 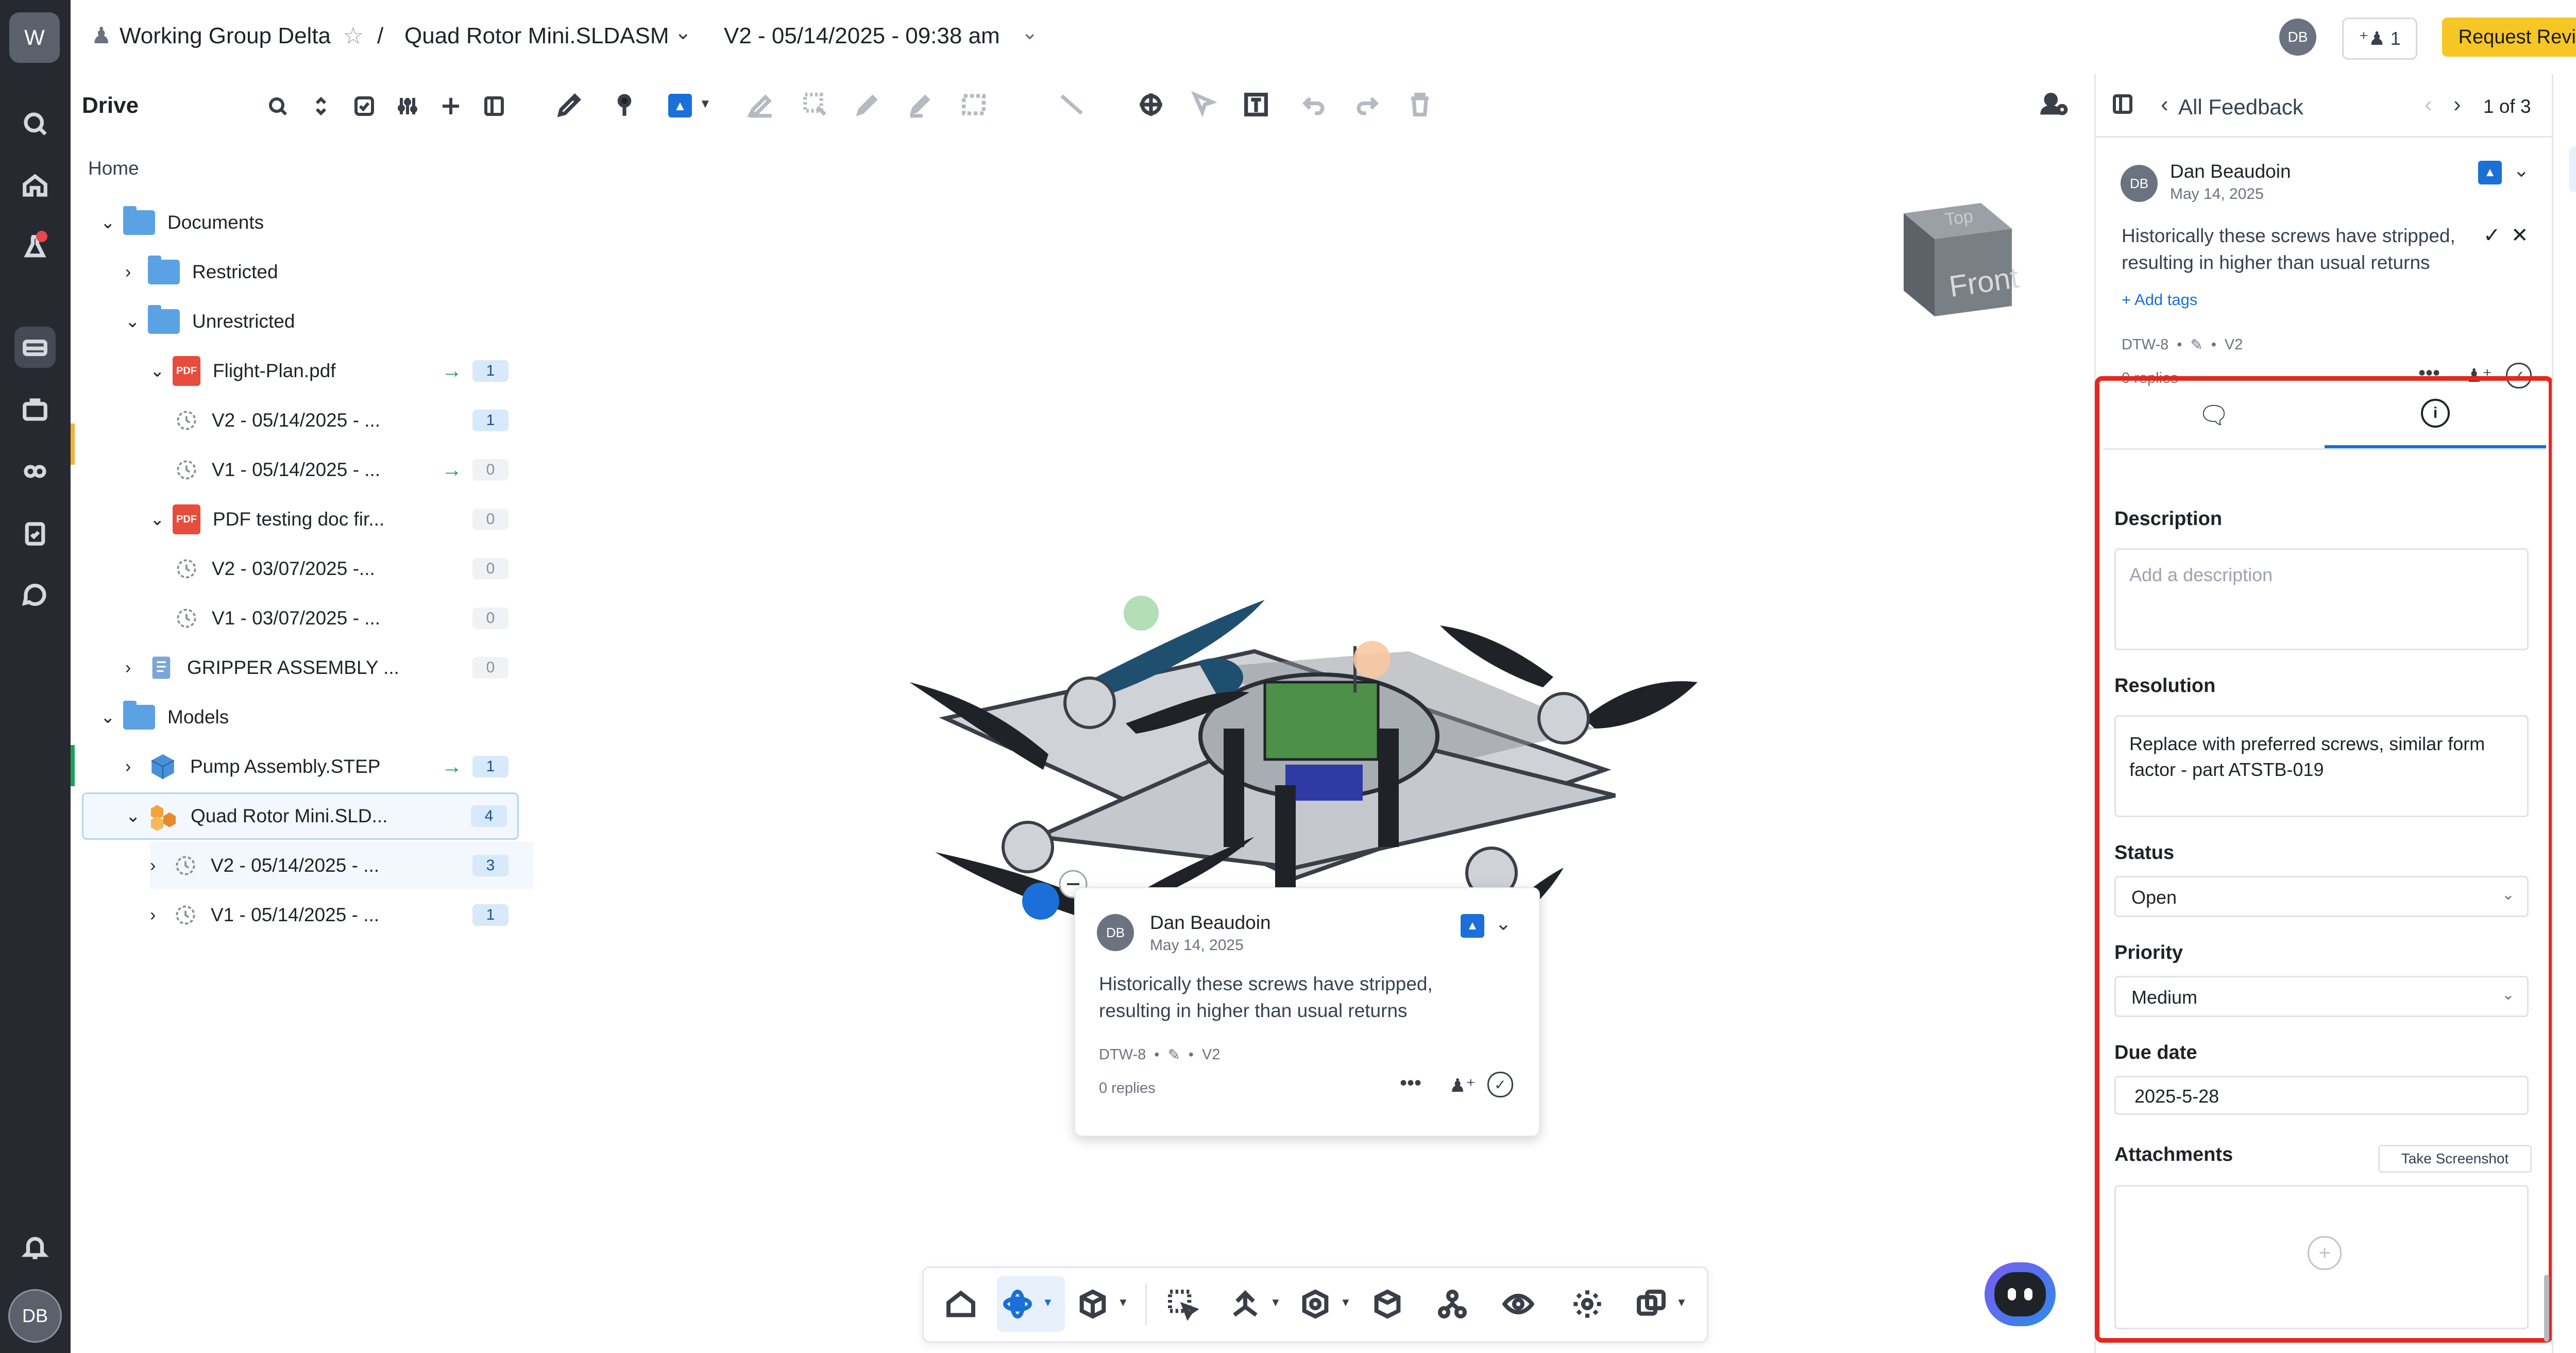 What do you see at coordinates (2055, 106) in the screenshot?
I see `user-settings-icon` at bounding box center [2055, 106].